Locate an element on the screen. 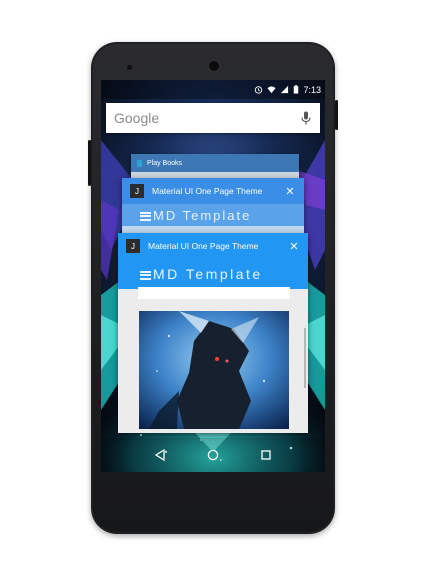 This screenshot has width=426, height=568. home-icon is located at coordinates (213, 455).